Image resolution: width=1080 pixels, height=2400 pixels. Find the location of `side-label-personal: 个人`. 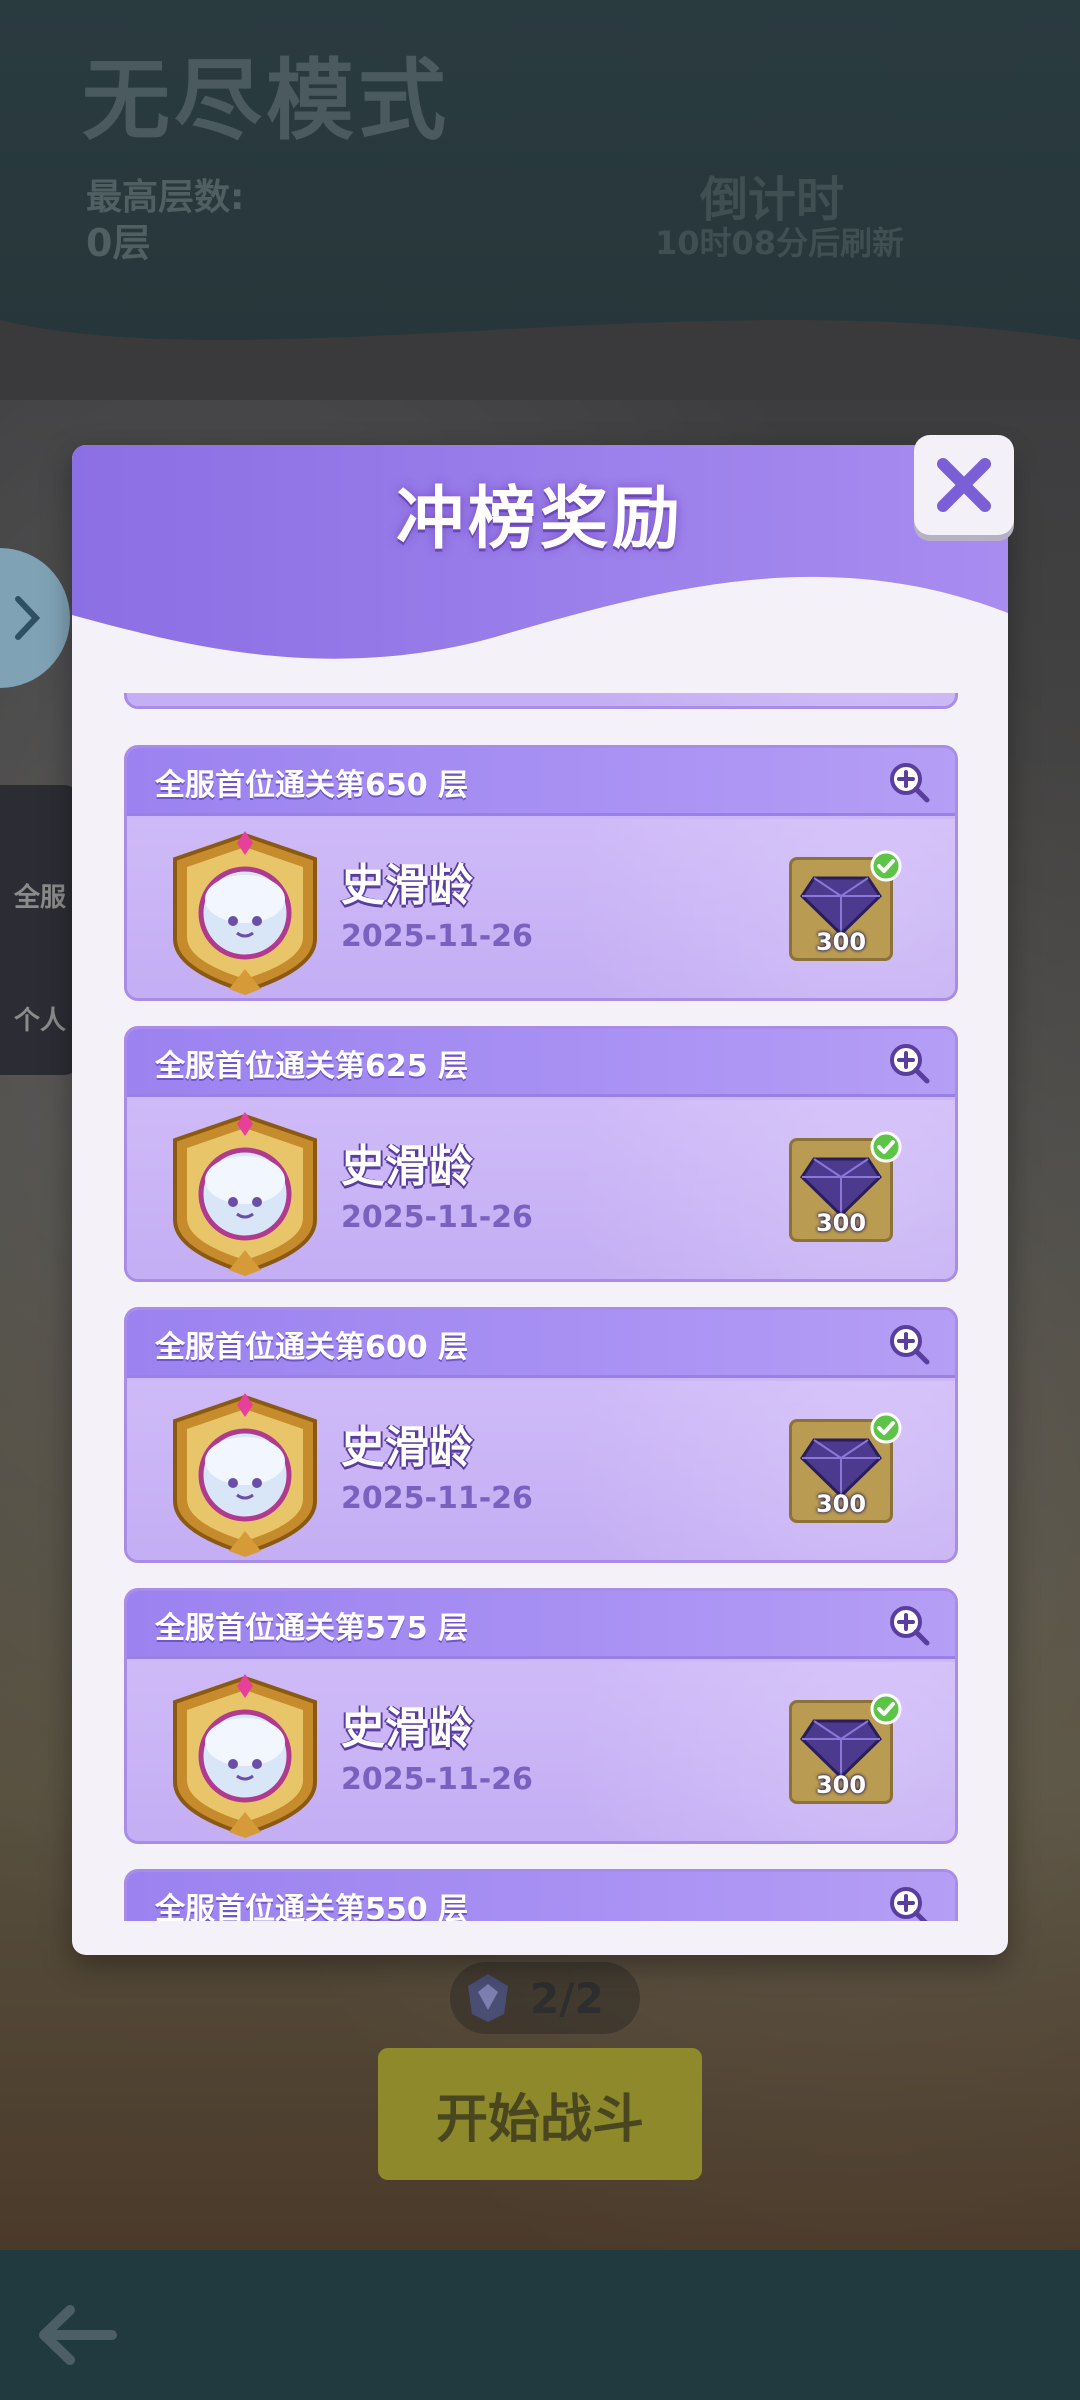

side-label-personal: 个人 is located at coordinates (40, 1018).